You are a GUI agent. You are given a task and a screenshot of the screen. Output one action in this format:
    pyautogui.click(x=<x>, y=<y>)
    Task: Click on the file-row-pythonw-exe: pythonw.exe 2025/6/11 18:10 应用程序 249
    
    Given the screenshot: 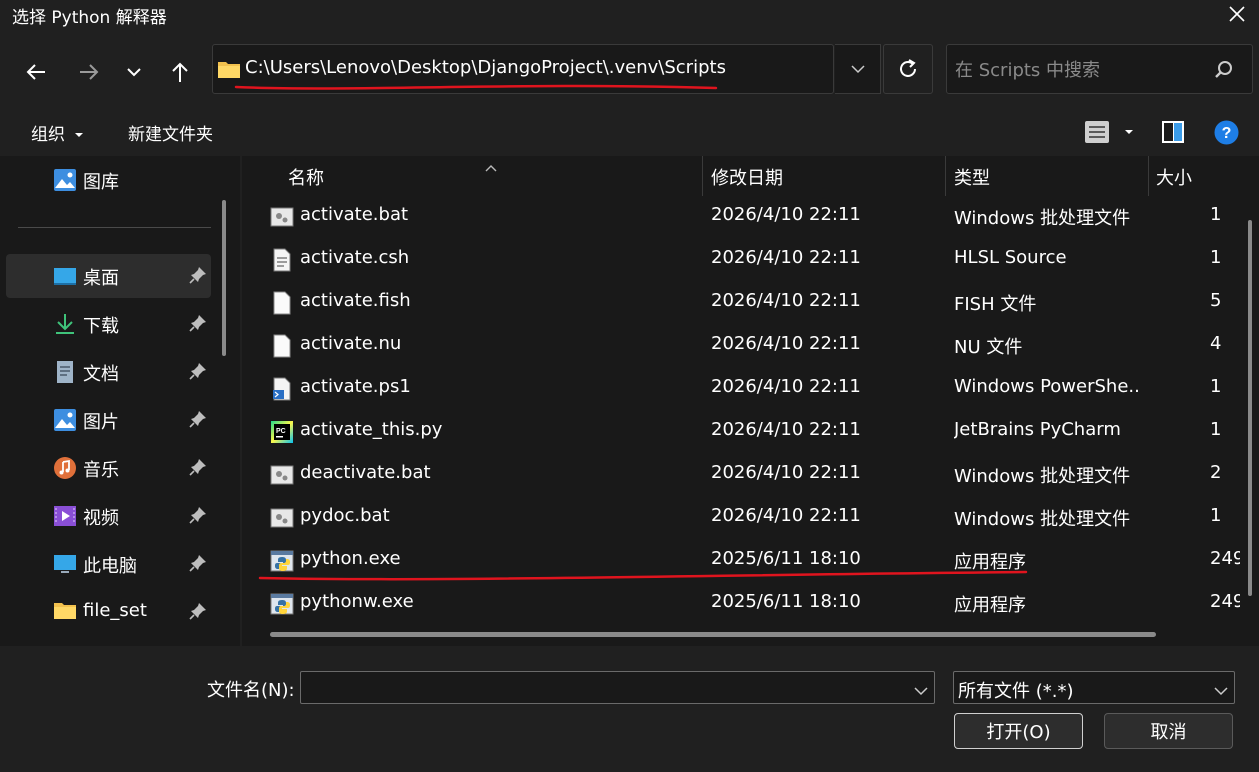 What is the action you would take?
    pyautogui.click(x=750, y=603)
    